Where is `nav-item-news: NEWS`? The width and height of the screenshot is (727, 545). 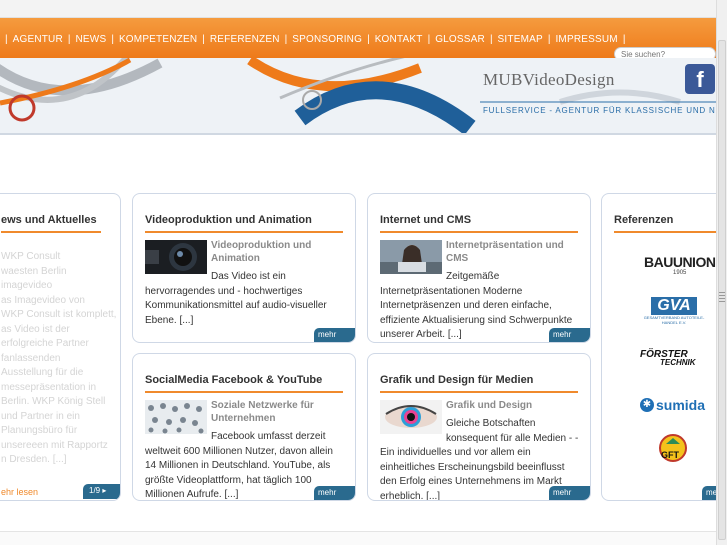 nav-item-news: NEWS is located at coordinates (91, 39).